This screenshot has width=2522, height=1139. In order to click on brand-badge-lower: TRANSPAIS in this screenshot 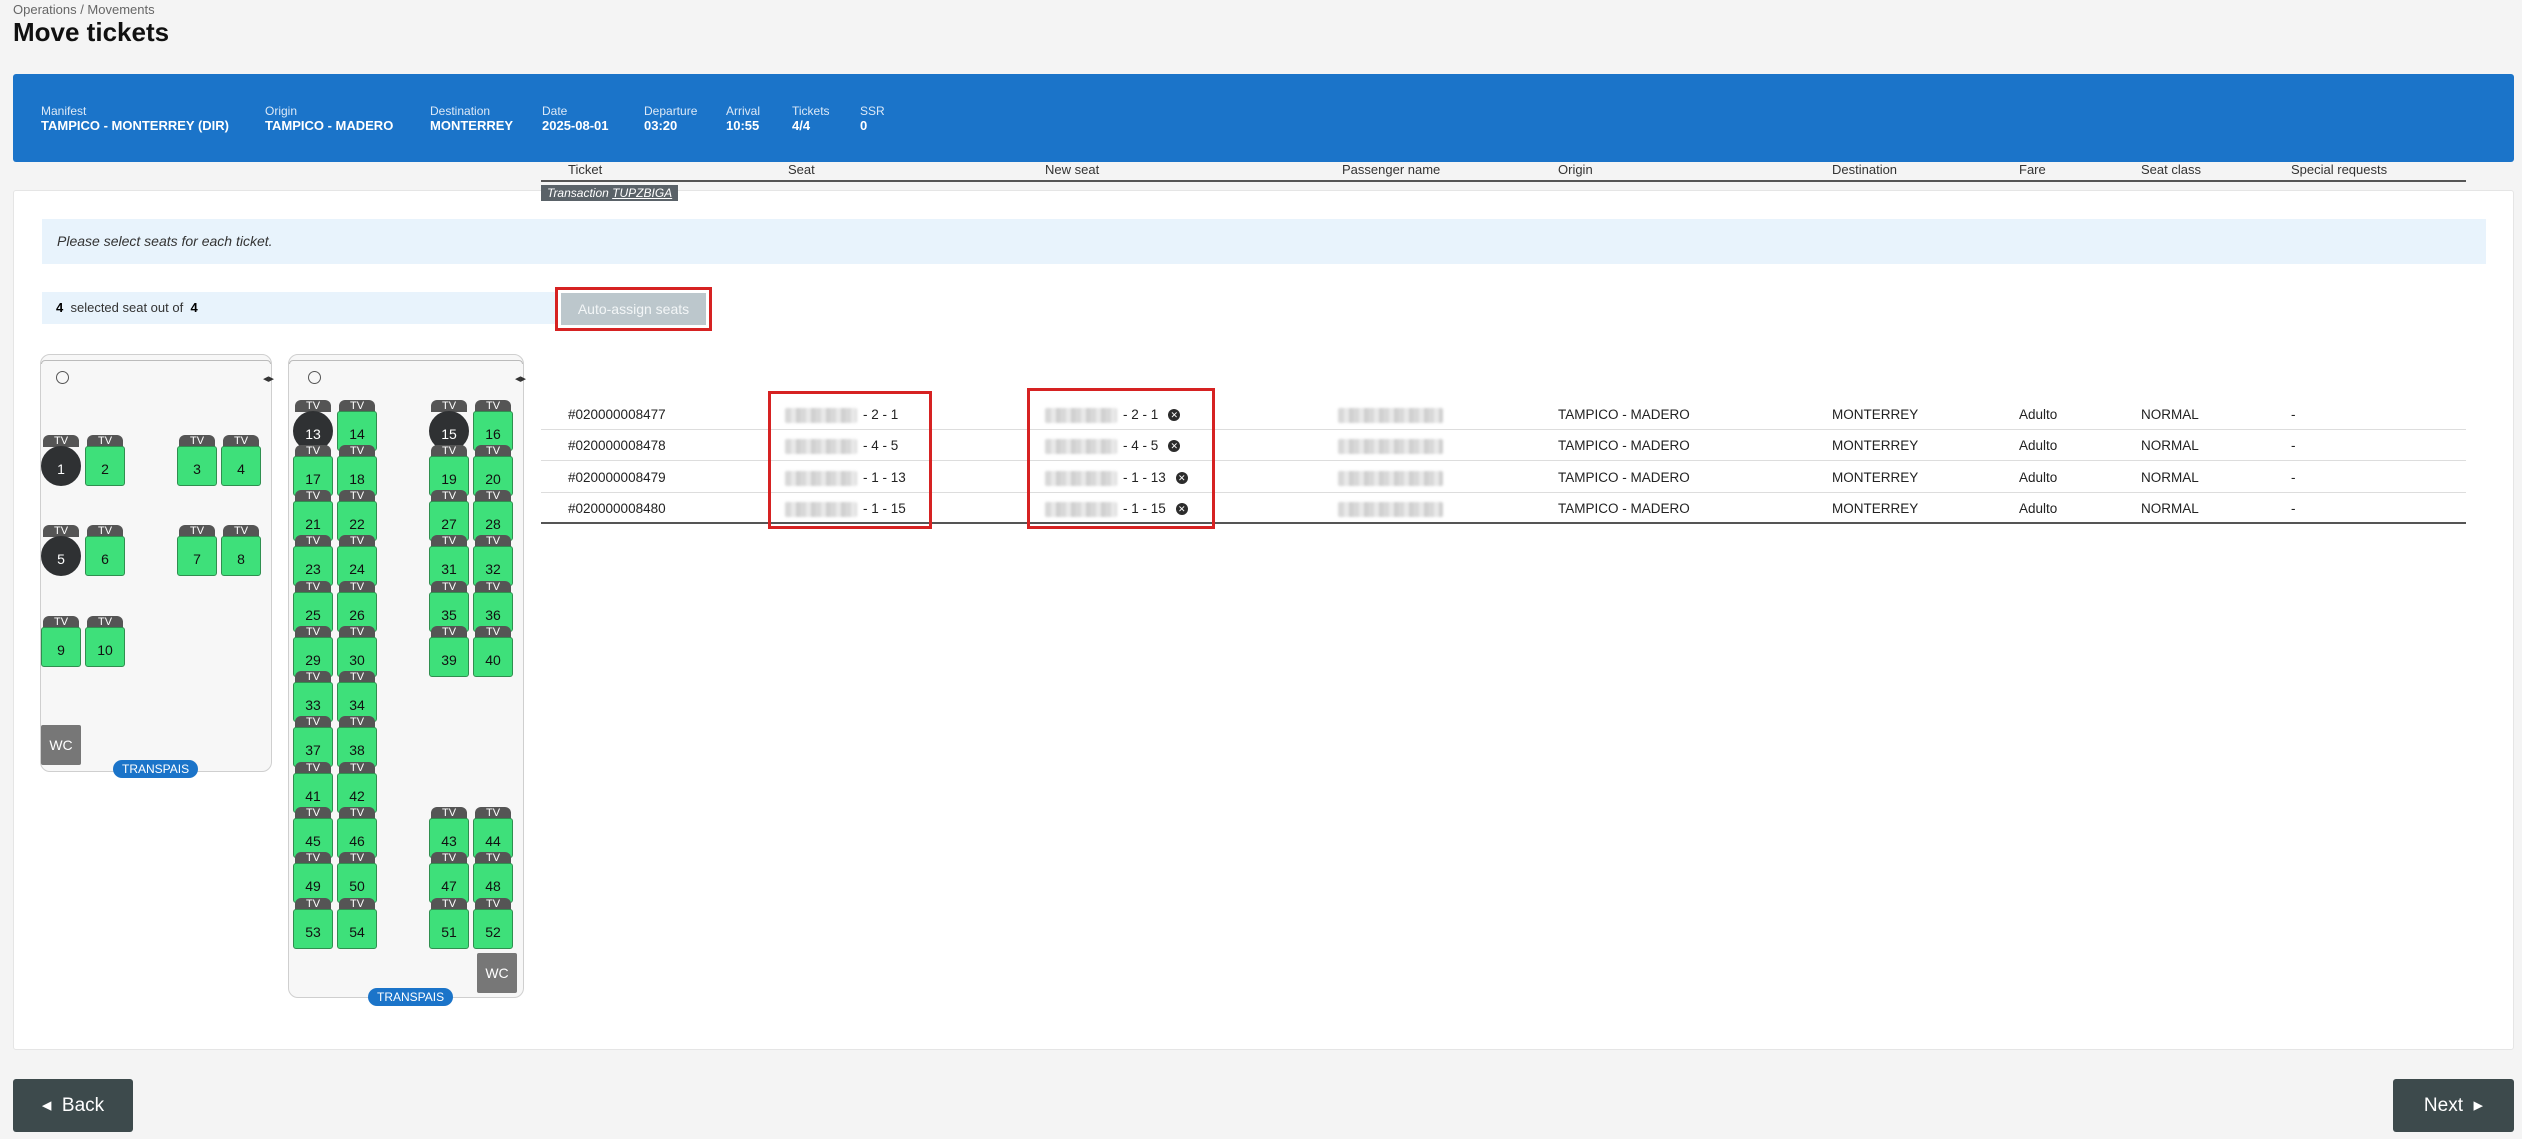, I will do `click(156, 769)`.